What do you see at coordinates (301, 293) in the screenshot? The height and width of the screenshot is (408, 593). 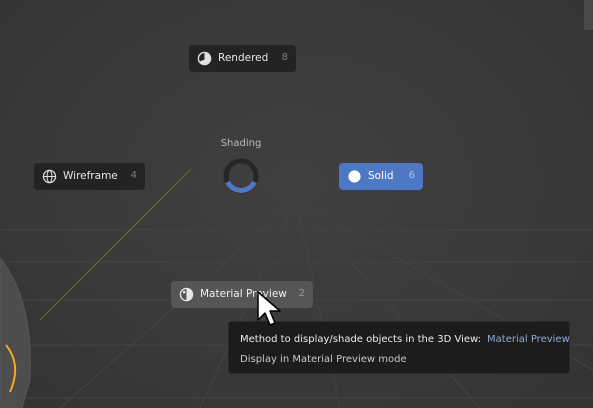 I see `shortcut-key: 2` at bounding box center [301, 293].